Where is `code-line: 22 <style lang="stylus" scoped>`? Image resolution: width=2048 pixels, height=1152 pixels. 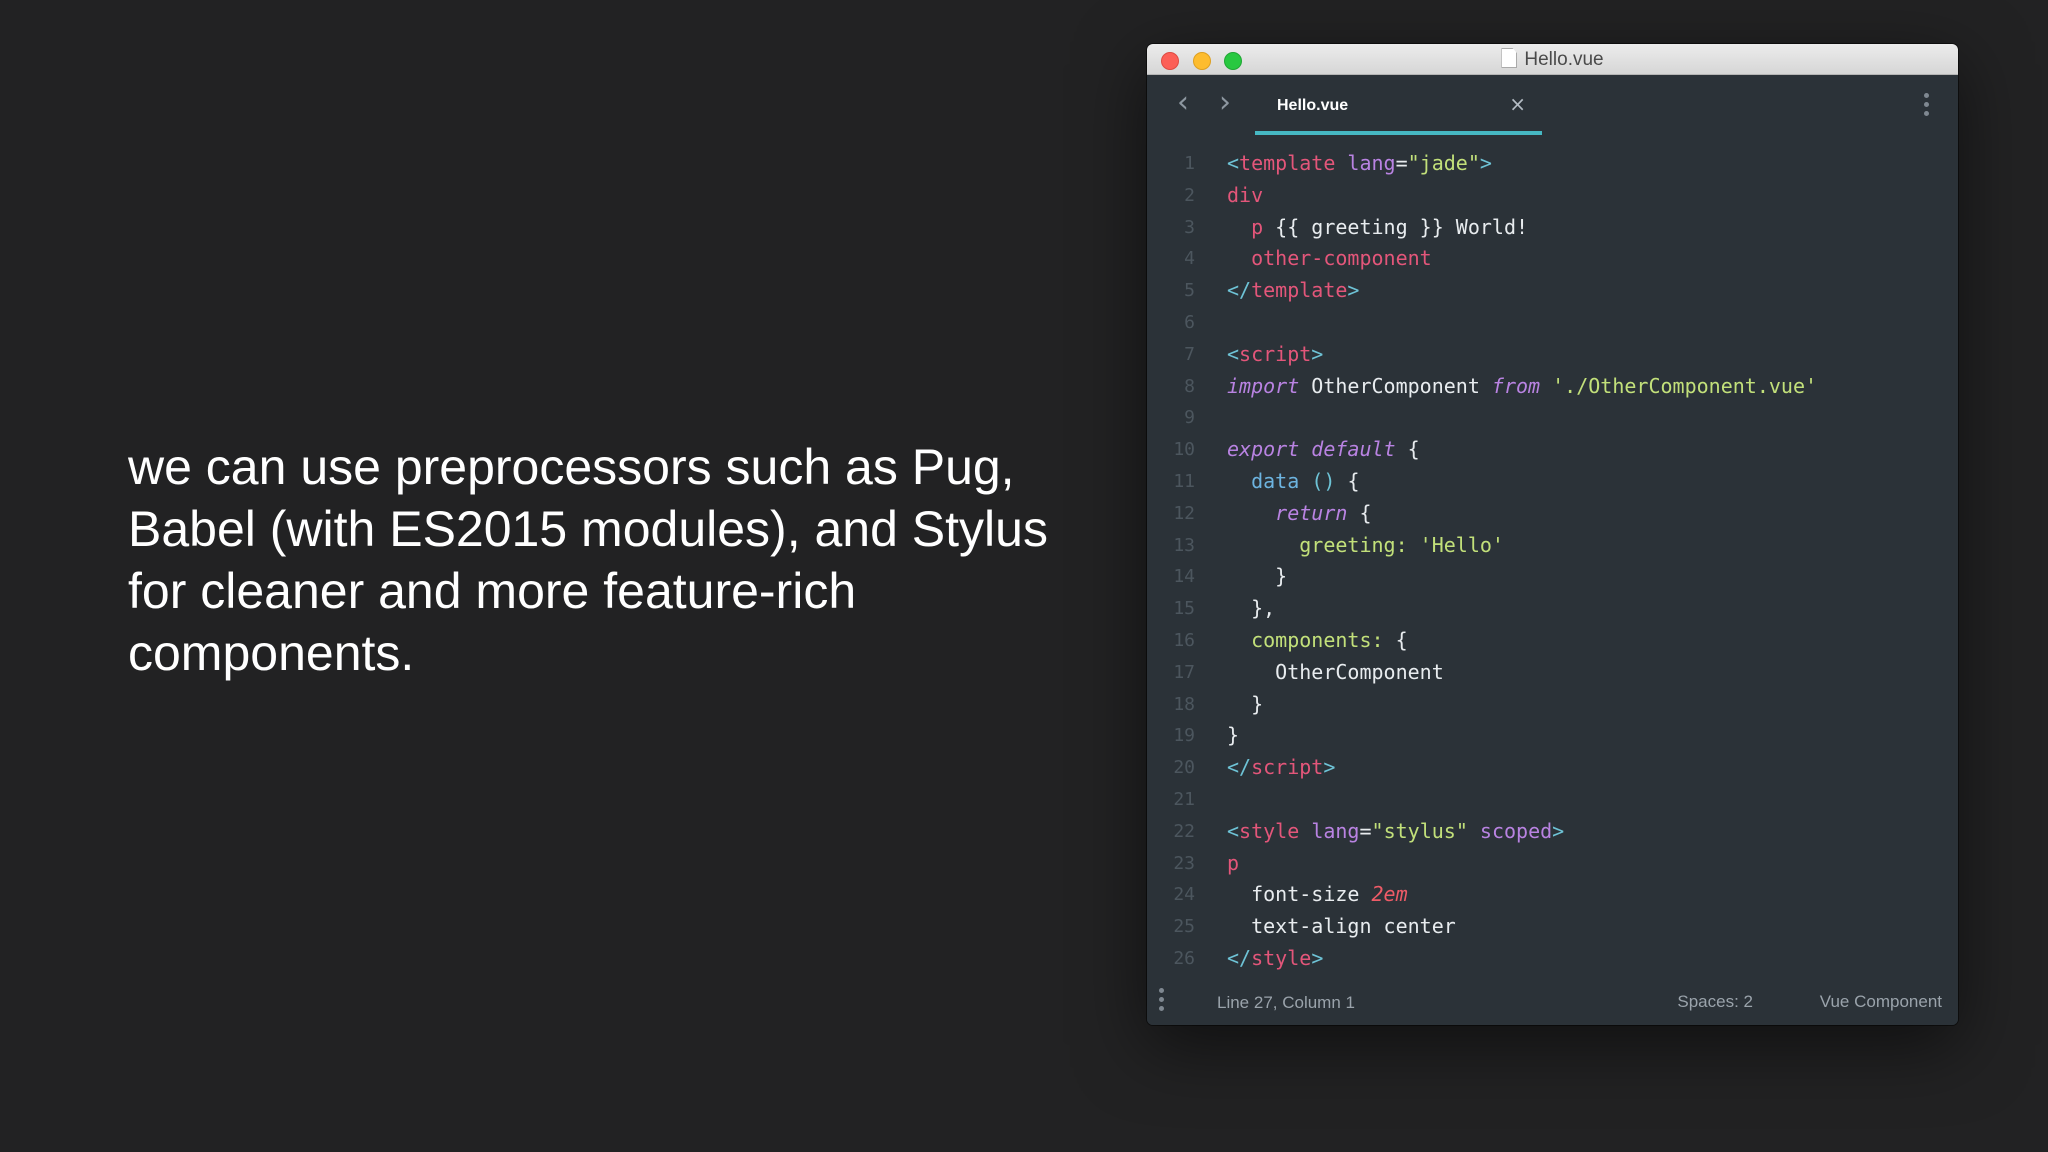
code-line: 22 <style lang="stylus" scoped> is located at coordinates (1552, 832).